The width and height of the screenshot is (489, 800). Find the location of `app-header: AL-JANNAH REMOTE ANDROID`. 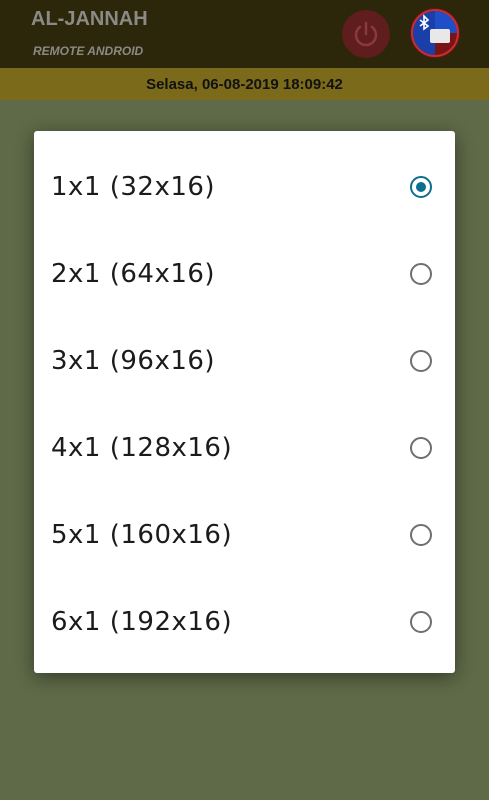

app-header: AL-JANNAH REMOTE ANDROID is located at coordinates (244, 34).